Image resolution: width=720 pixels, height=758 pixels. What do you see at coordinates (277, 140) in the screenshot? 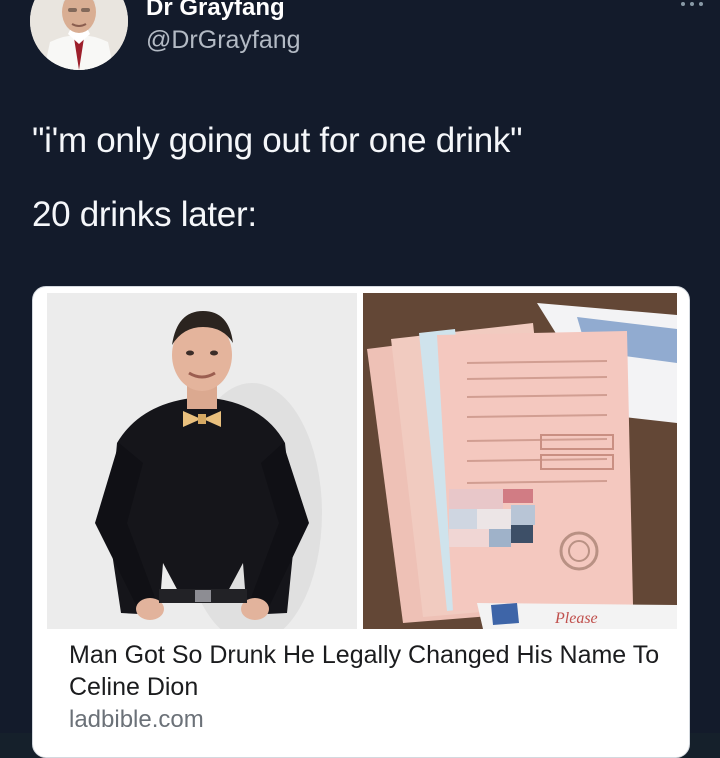
I see `tweet-text-line-1: "i'm only going out for one drink"` at bounding box center [277, 140].